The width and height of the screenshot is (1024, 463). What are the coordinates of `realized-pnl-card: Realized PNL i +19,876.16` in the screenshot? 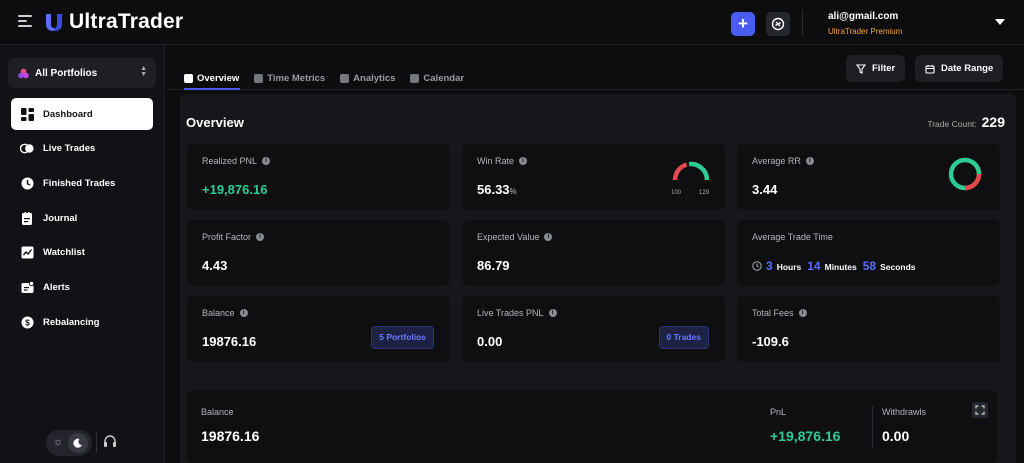 It's located at (318, 177).